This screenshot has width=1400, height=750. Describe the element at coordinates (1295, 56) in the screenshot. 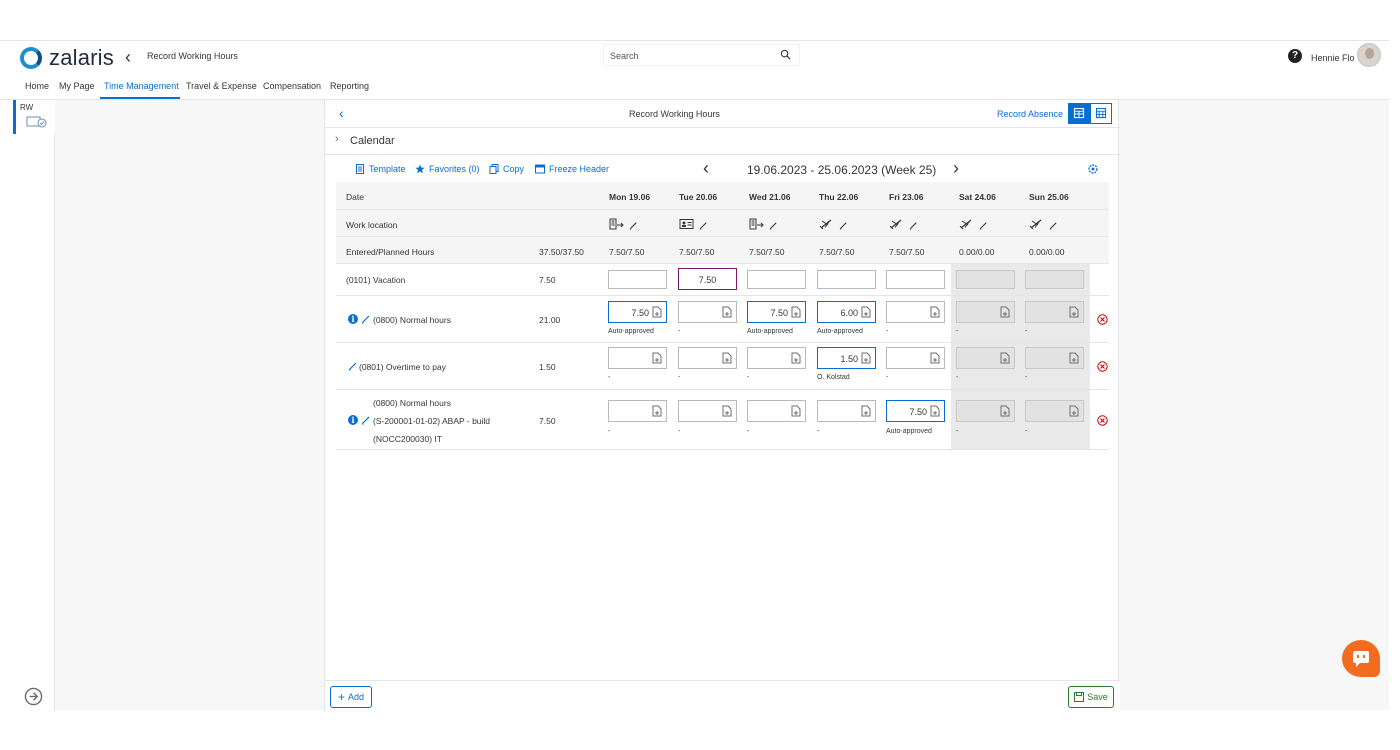

I see `help-icon: ?` at that location.